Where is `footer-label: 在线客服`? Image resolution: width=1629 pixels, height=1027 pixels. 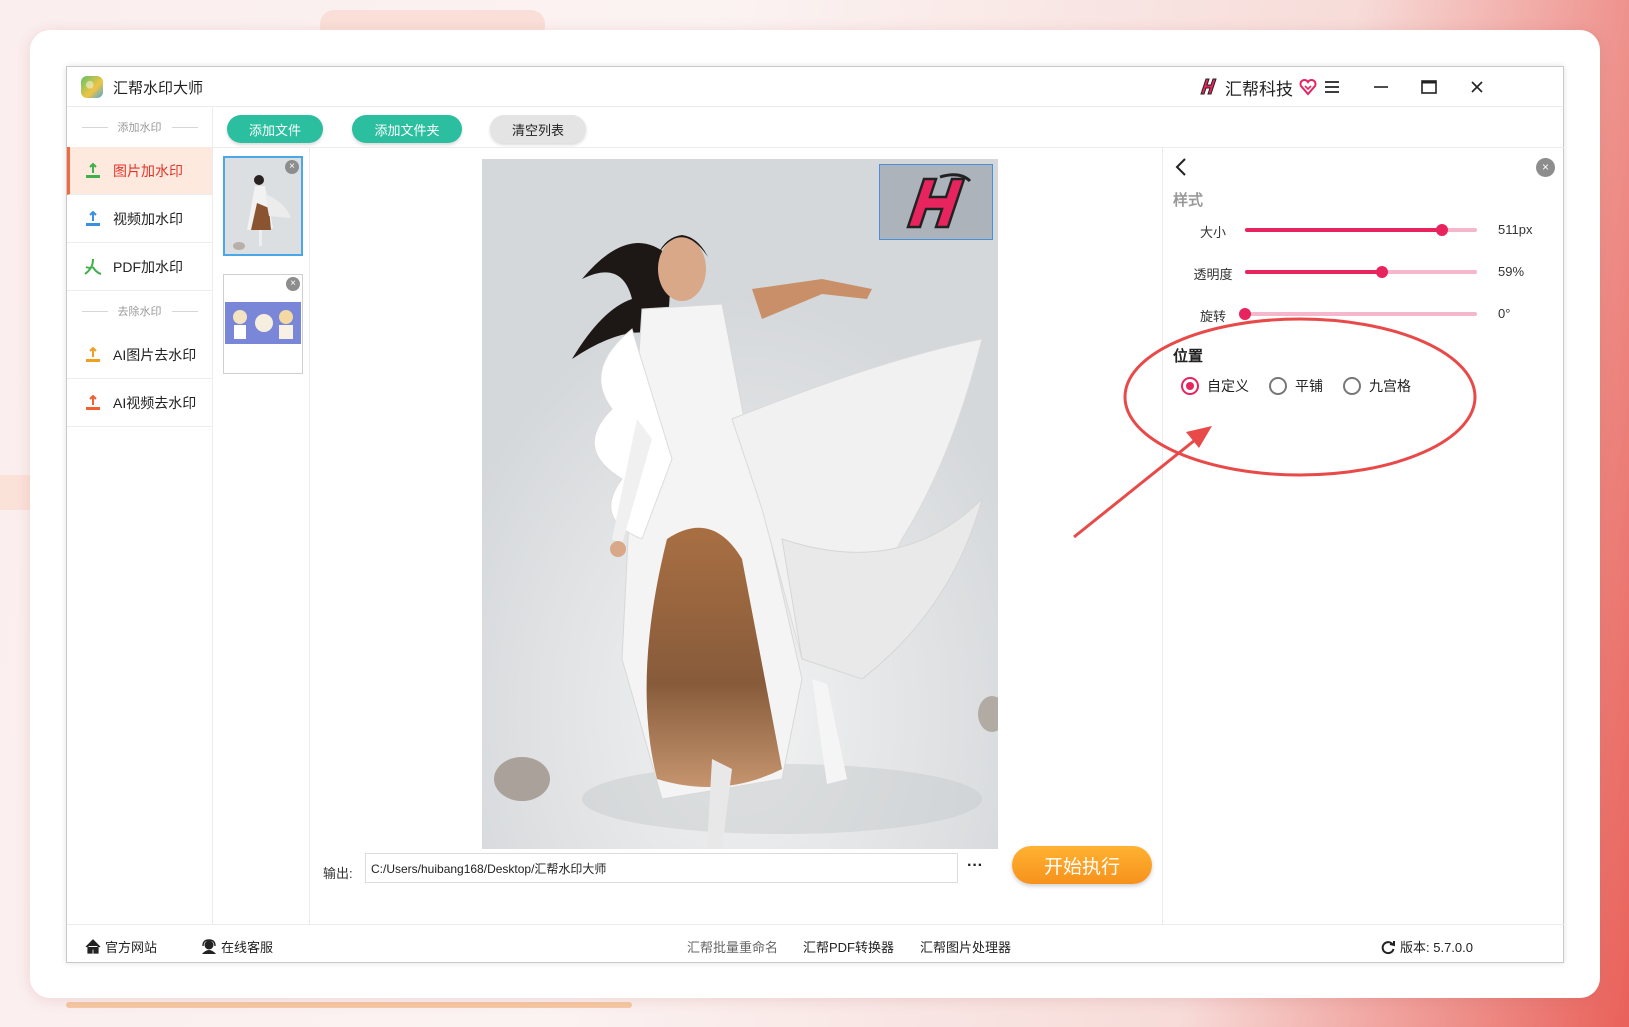 footer-label: 在线客服 is located at coordinates (247, 947).